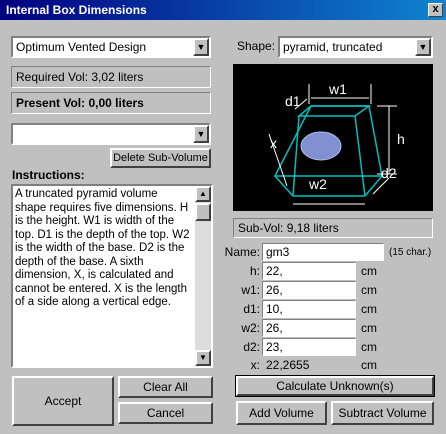  Describe the element at coordinates (288, 365) in the screenshot. I see `x-value: 22,2655` at that location.